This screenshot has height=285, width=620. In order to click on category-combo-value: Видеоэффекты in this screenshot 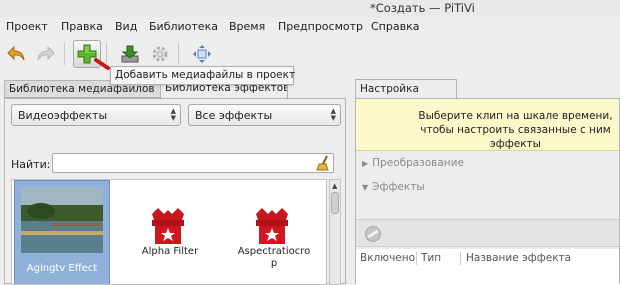, I will do `click(63, 115)`.